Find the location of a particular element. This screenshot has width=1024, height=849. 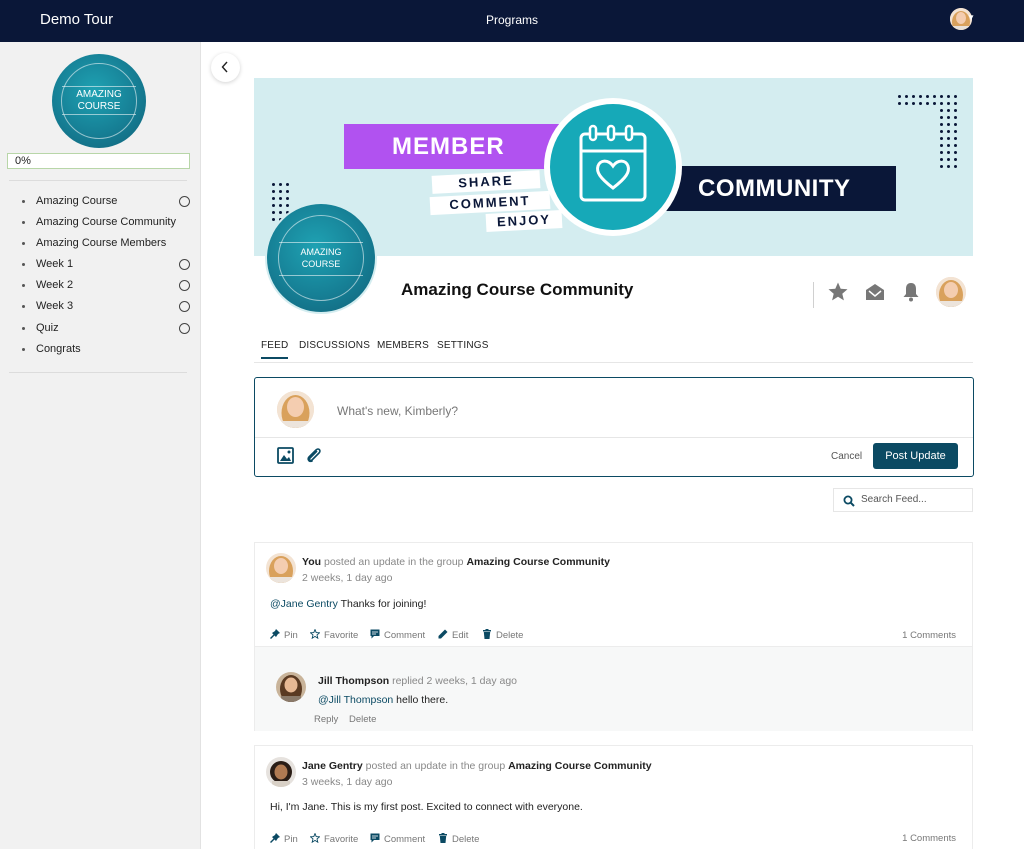

sidebar-item-week-1: Week 1 is located at coordinates (107, 265).